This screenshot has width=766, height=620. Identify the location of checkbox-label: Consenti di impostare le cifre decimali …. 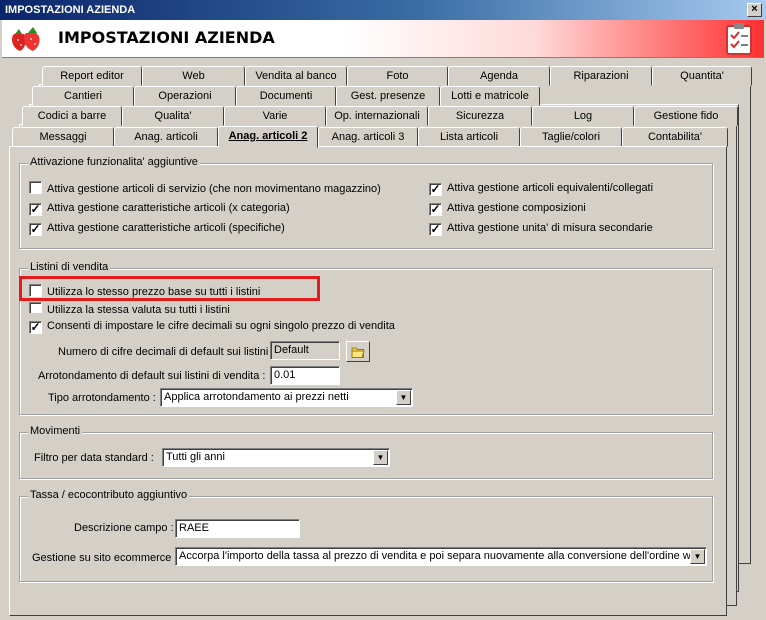
(221, 326).